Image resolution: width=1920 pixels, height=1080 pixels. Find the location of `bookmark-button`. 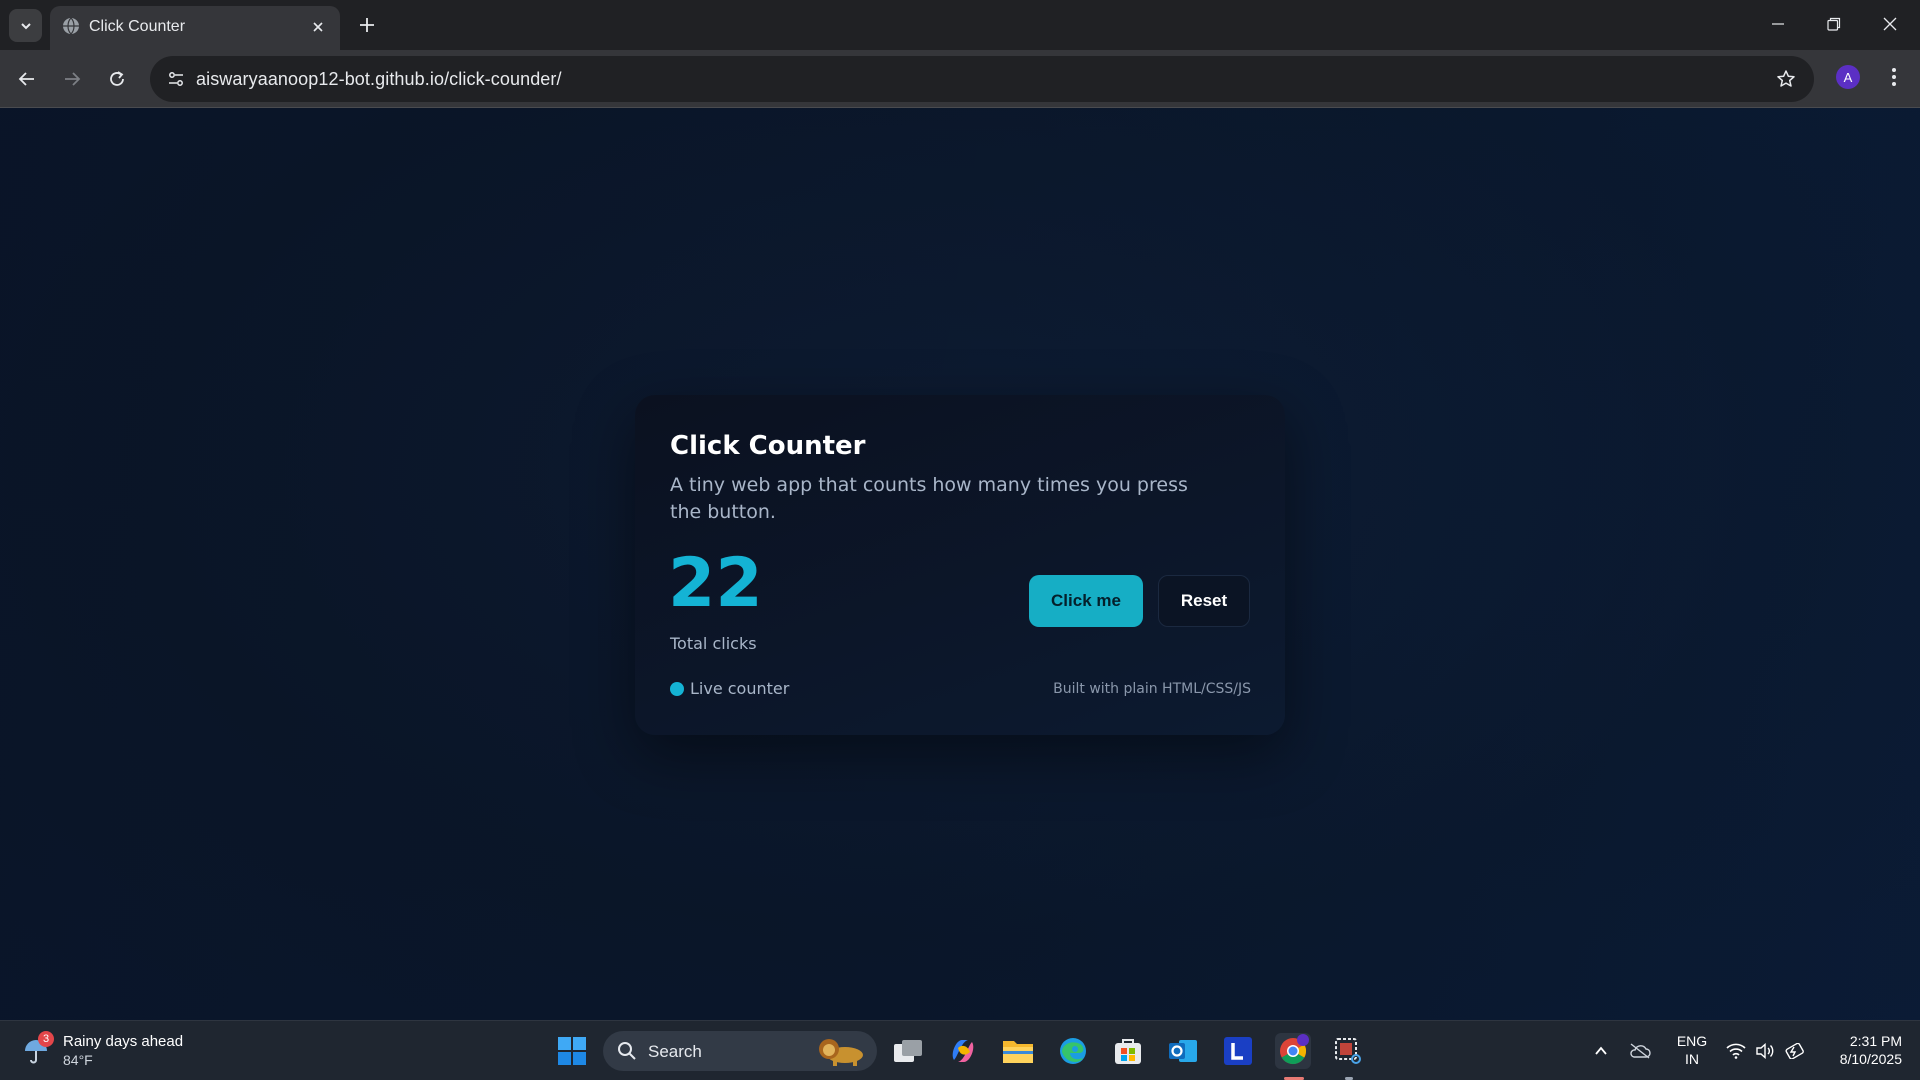

bookmark-button is located at coordinates (1786, 79).